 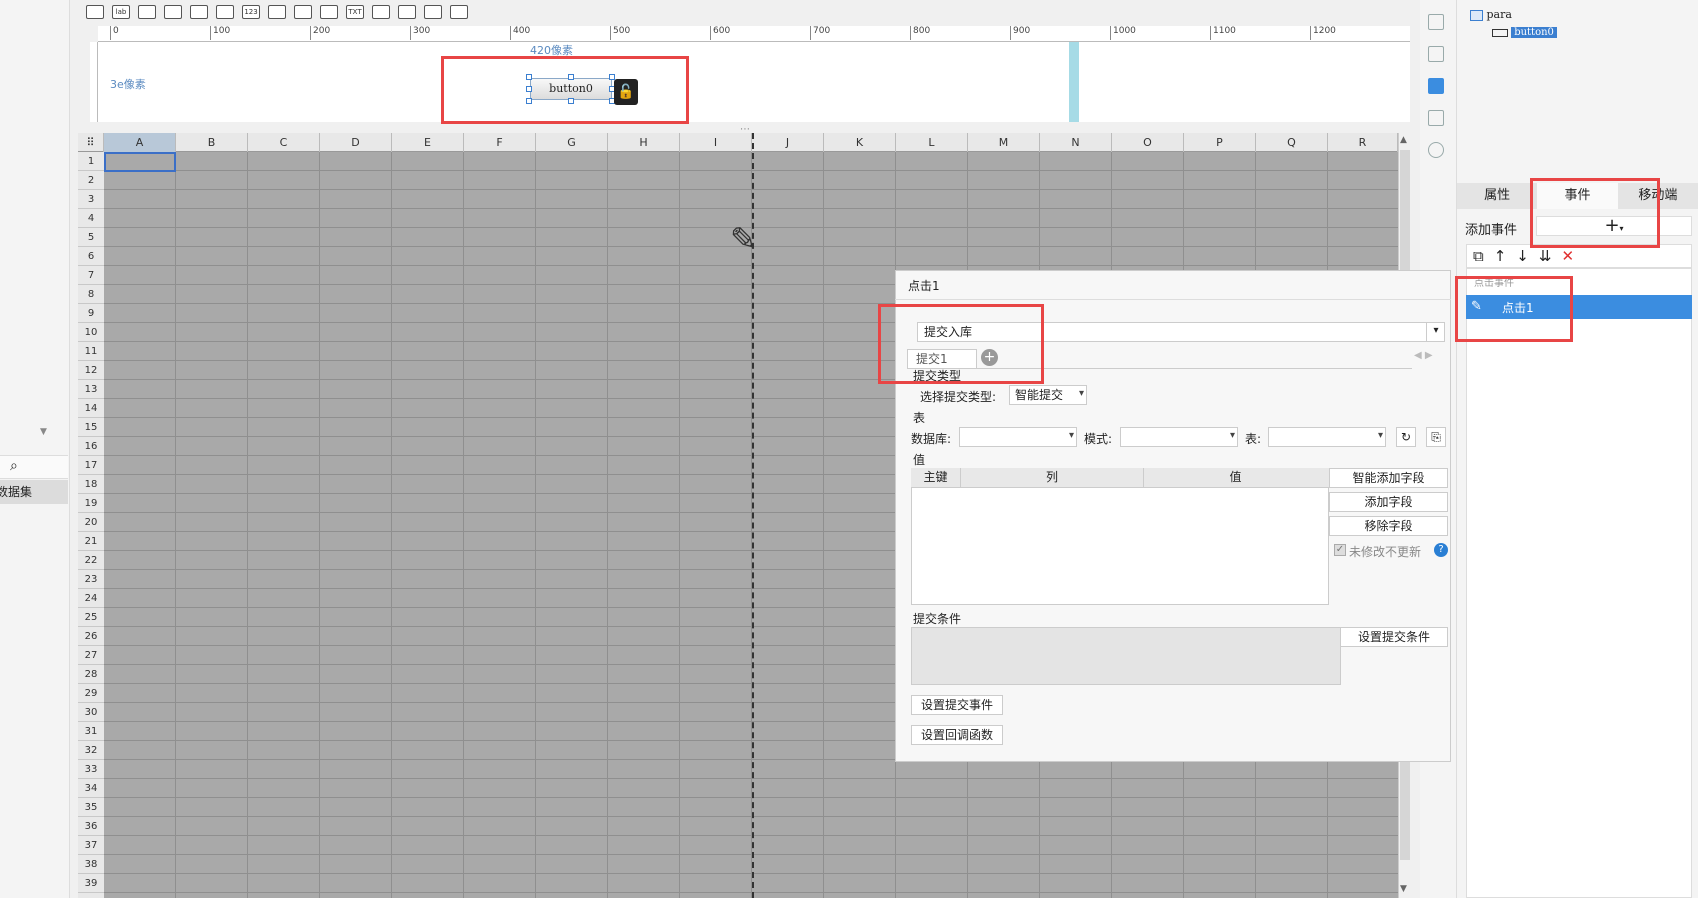 I want to click on canvas-boundary, so click(x=1074, y=82).